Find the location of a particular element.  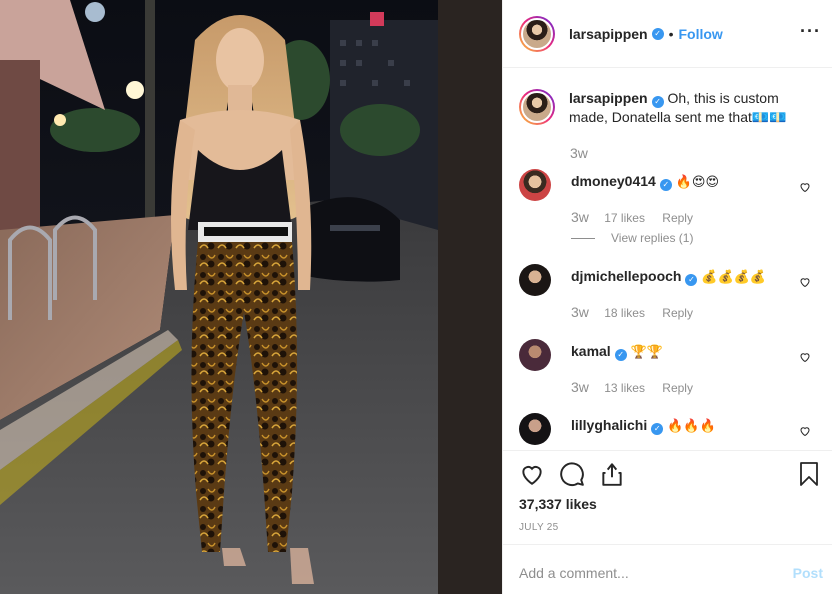

save-bookmark-button is located at coordinates (809, 474).